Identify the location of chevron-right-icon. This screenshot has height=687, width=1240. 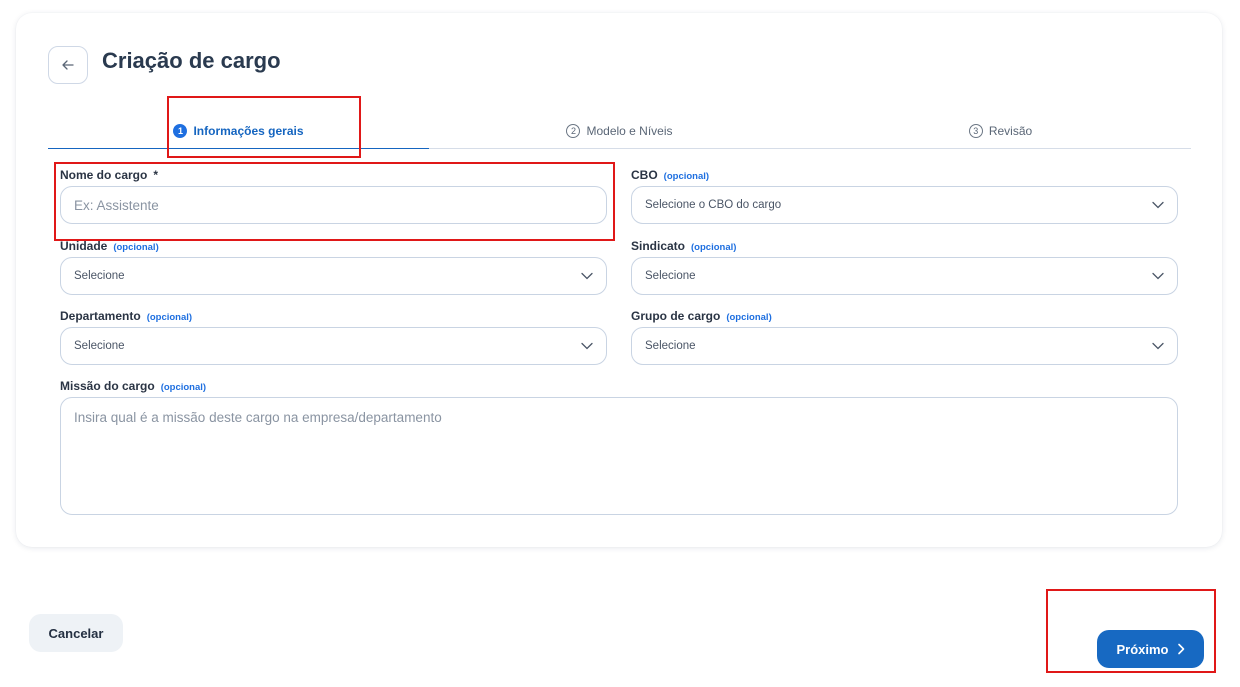
(1180, 649).